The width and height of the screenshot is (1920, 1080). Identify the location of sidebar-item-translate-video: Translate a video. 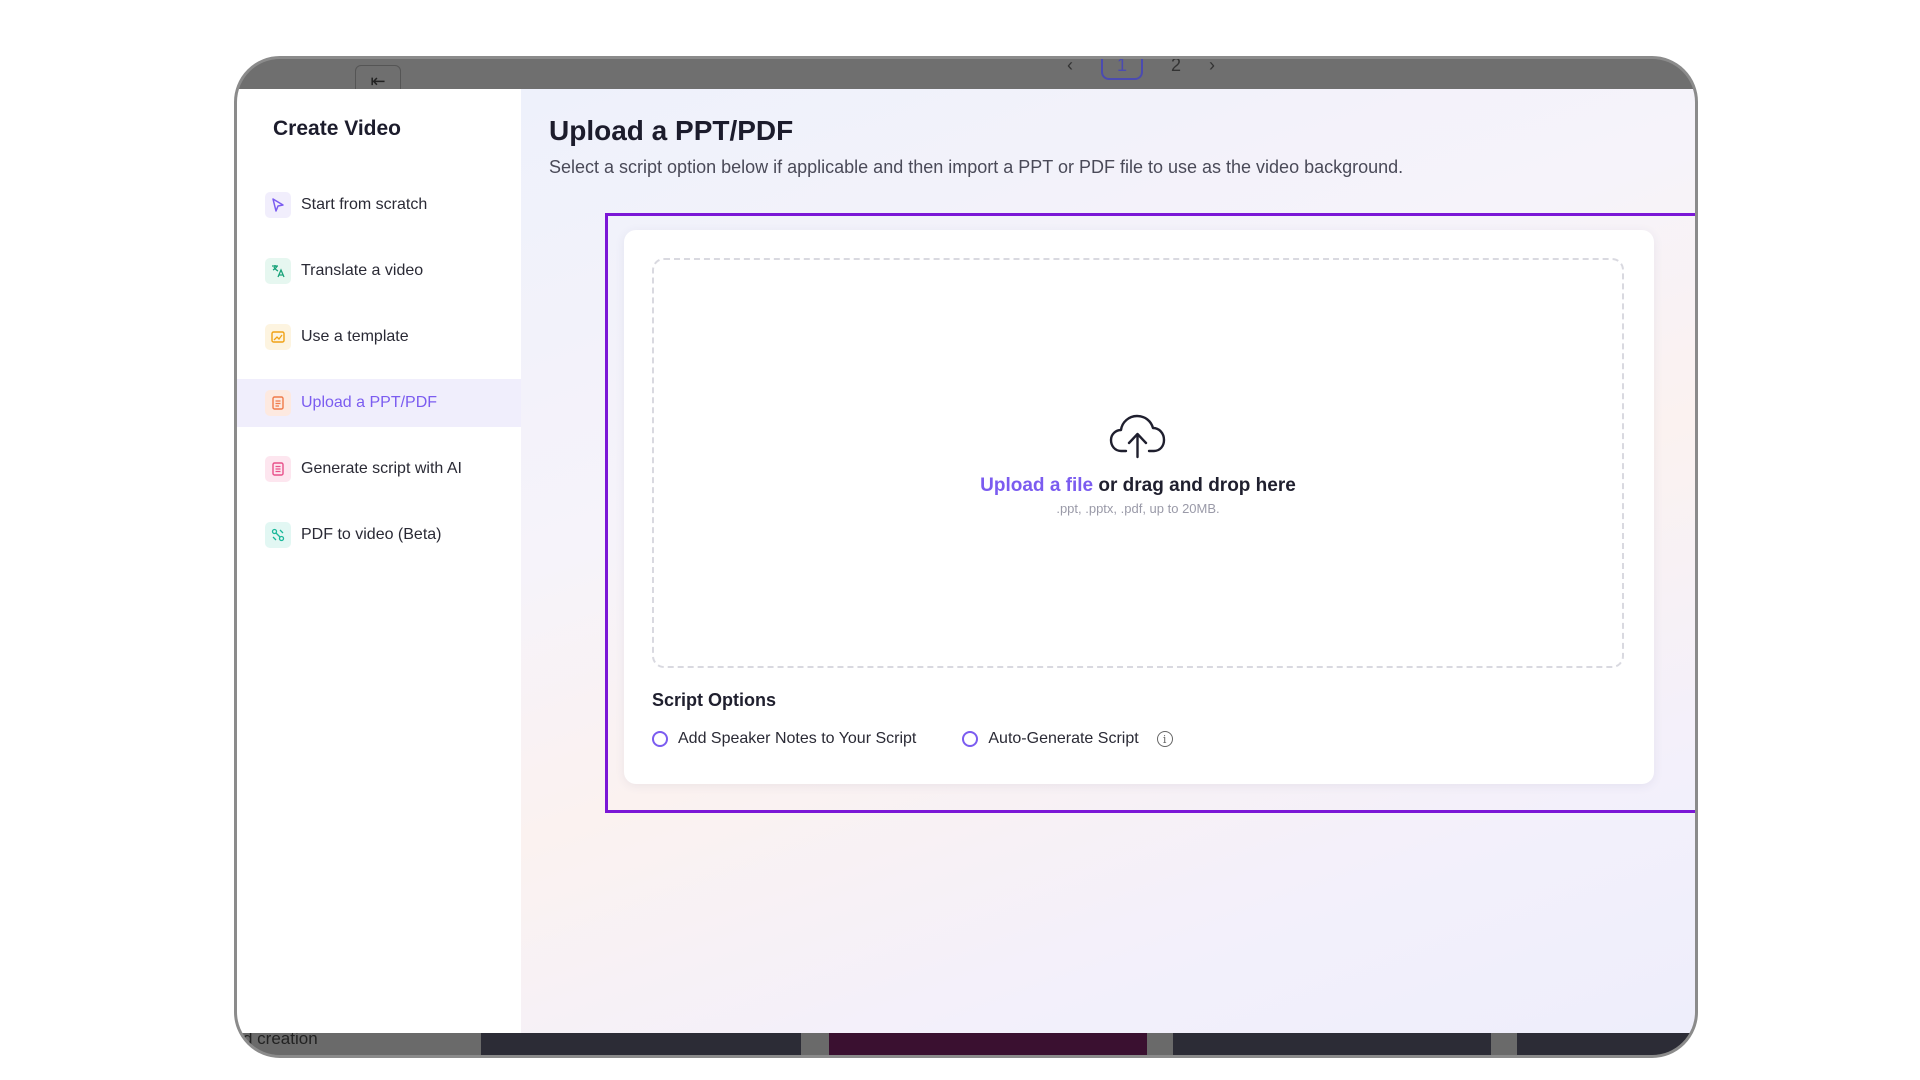
(379, 271).